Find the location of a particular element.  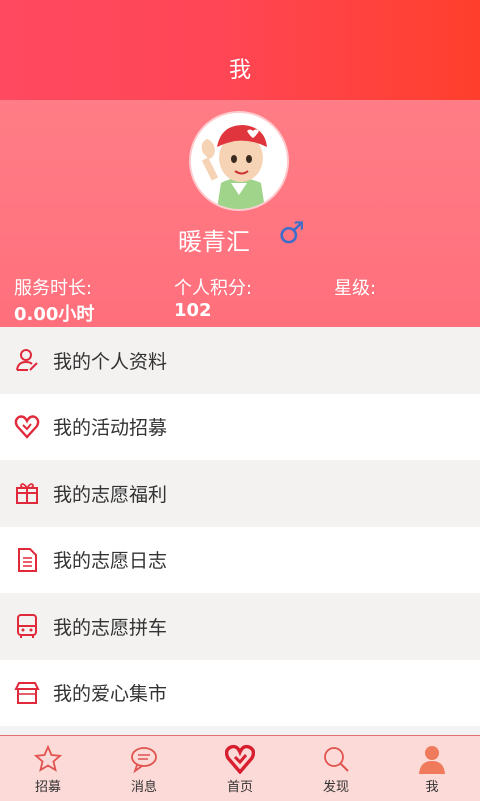

menu-item-label: 我的个人资料 is located at coordinates (110, 361).